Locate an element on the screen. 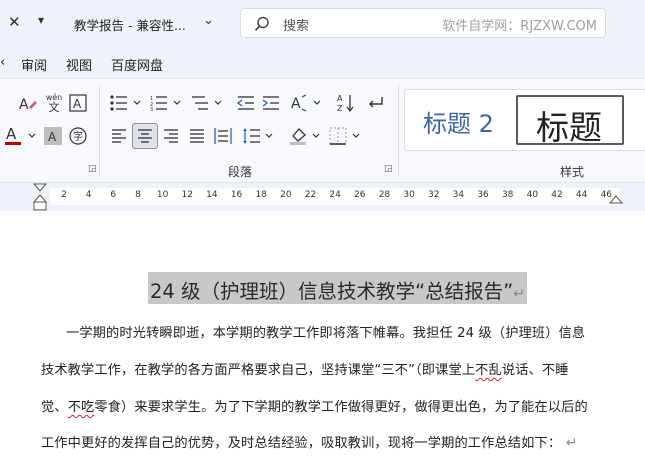 This screenshot has width=645, height=469. ruler-tick-label: 34 is located at coordinates (458, 195).